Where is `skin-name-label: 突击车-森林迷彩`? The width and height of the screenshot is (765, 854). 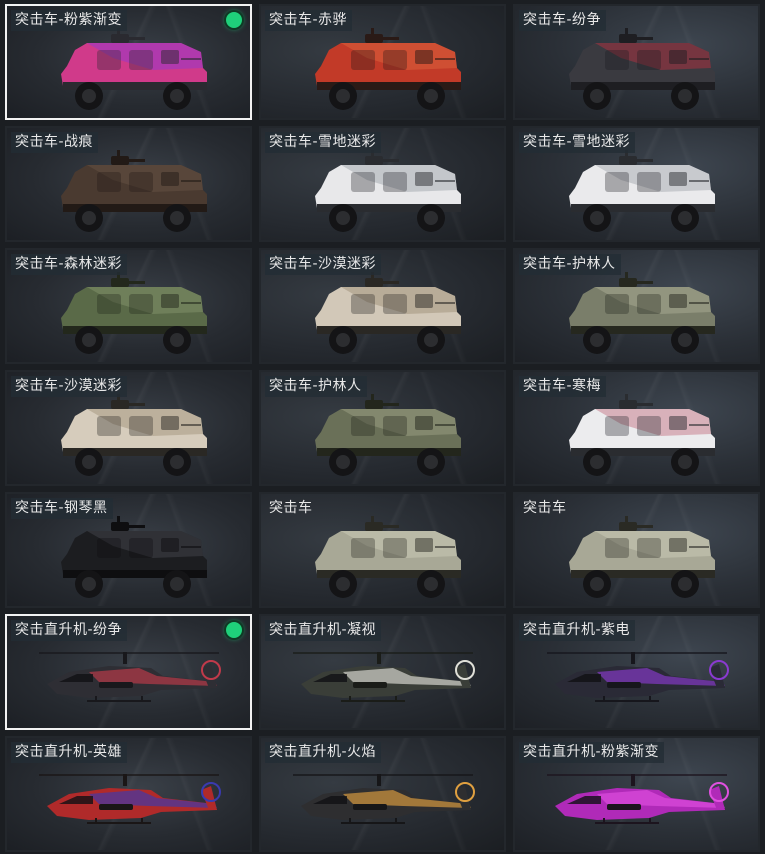
skin-name-label: 突击车-森林迷彩 is located at coordinates (69, 264).